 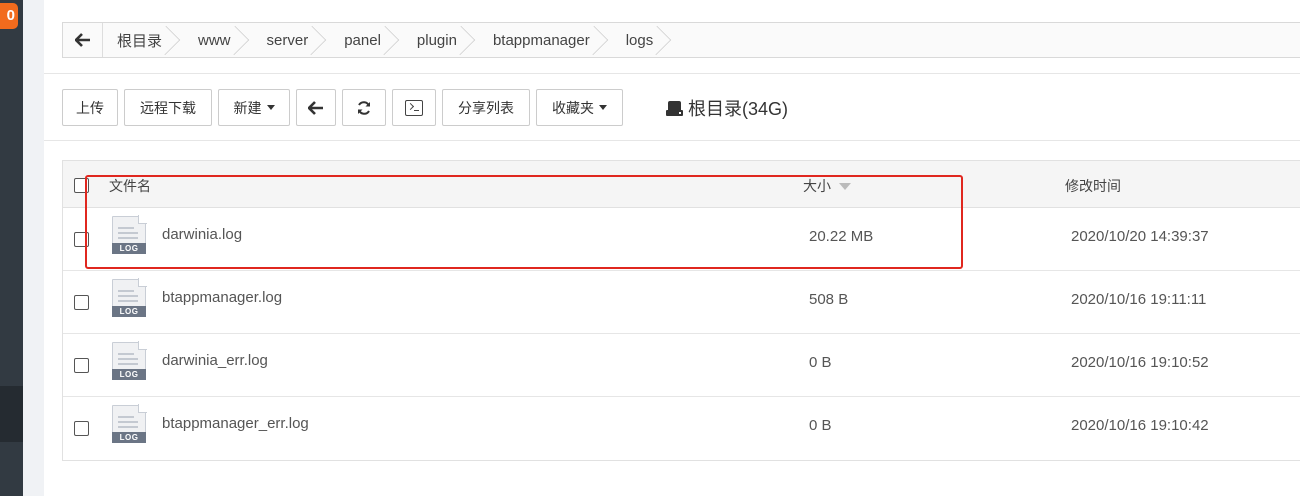 I want to click on file-size: 508 B, so click(x=829, y=299).